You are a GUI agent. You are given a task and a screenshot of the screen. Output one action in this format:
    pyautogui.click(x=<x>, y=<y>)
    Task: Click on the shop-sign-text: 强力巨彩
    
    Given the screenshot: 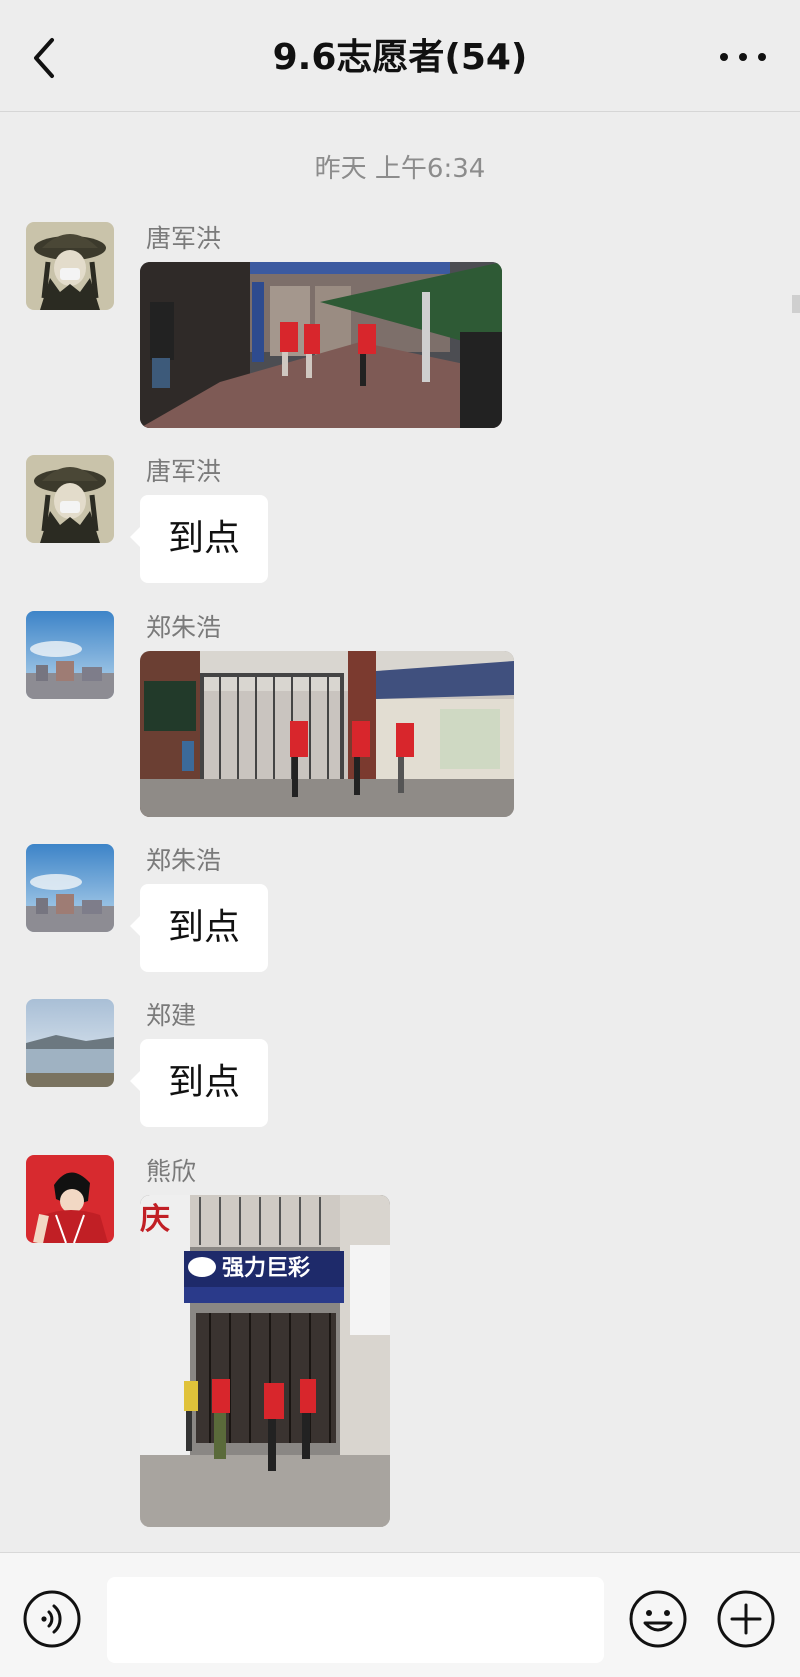 What is the action you would take?
    pyautogui.click(x=266, y=1268)
    